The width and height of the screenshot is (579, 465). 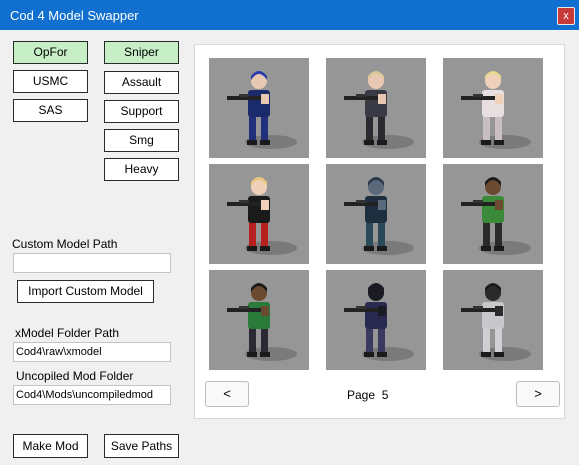 I want to click on blue-hair-soldier-icon, so click(x=262, y=110).